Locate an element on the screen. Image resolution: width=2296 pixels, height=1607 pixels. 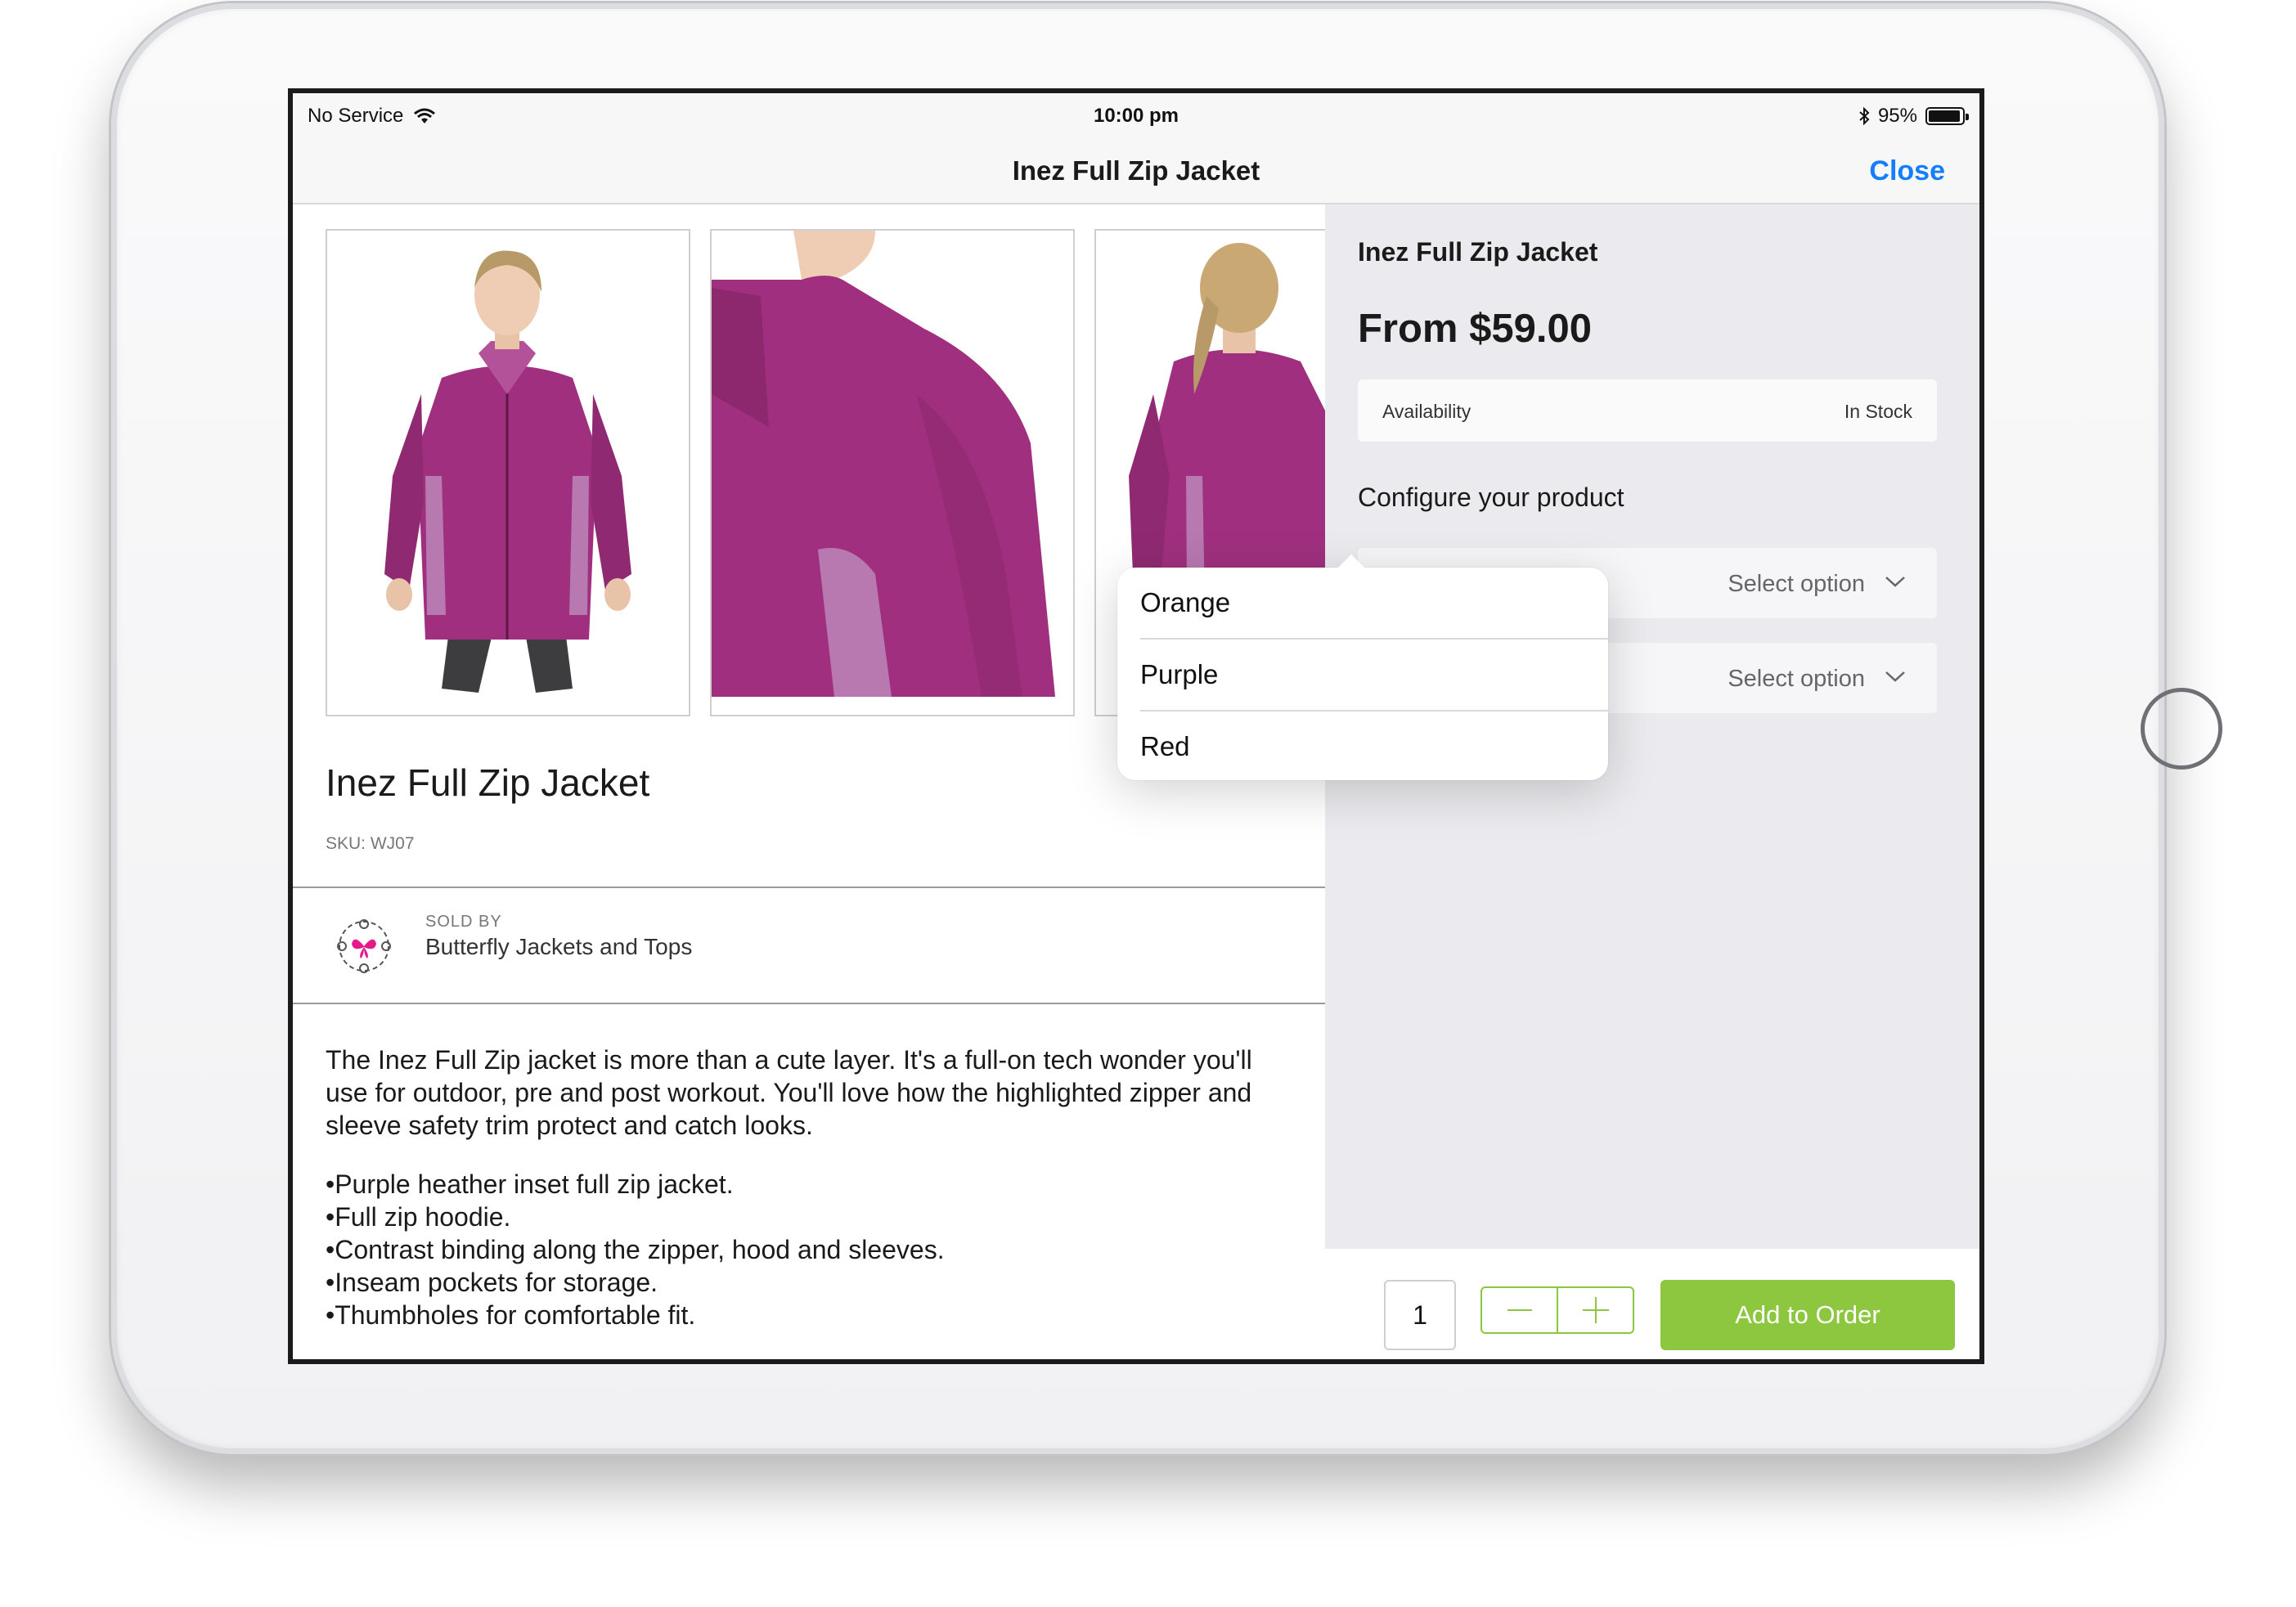
order-action-bar: 1 Add to Order is located at coordinates (1652, 1304).